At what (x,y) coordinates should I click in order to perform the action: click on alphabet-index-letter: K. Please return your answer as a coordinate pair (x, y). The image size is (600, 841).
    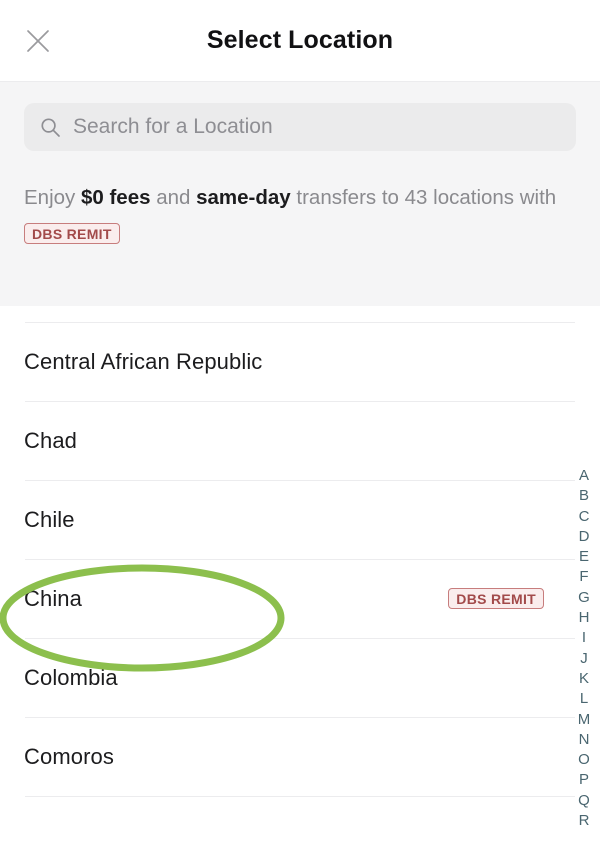
    Looking at the image, I should click on (584, 679).